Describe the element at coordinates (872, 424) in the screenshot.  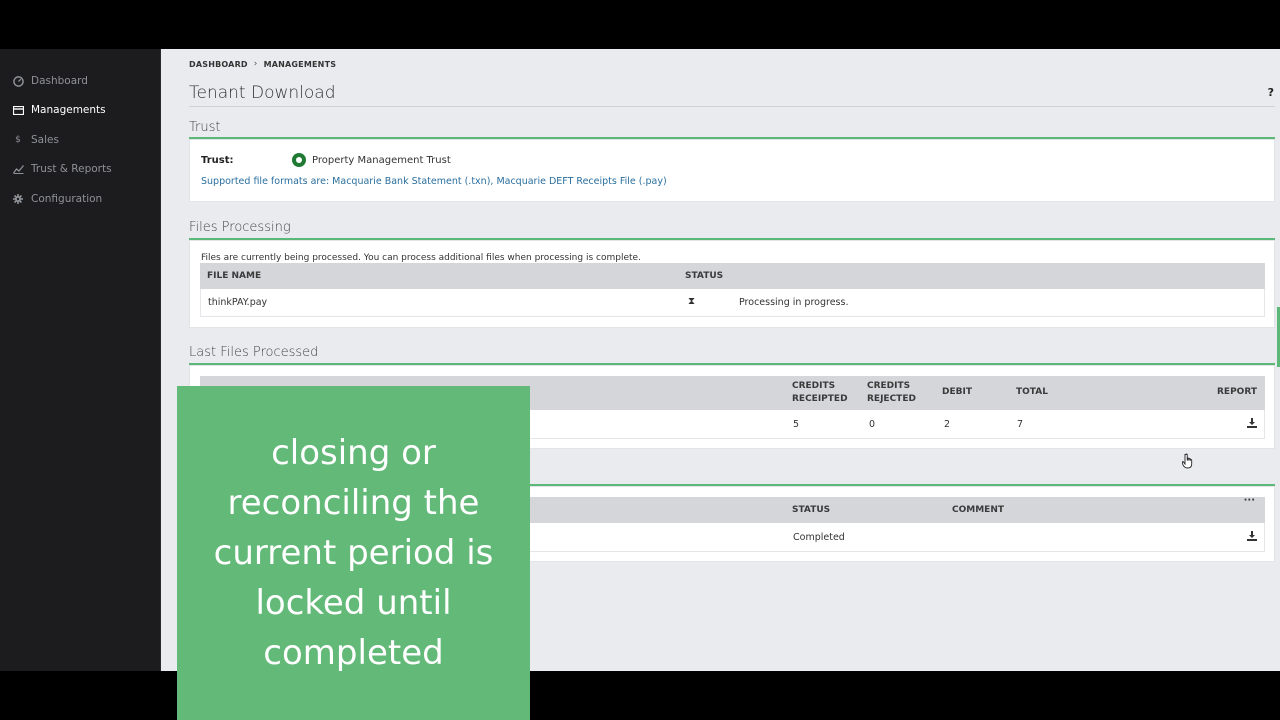
I see `credits-rejected-cell: 0` at that location.